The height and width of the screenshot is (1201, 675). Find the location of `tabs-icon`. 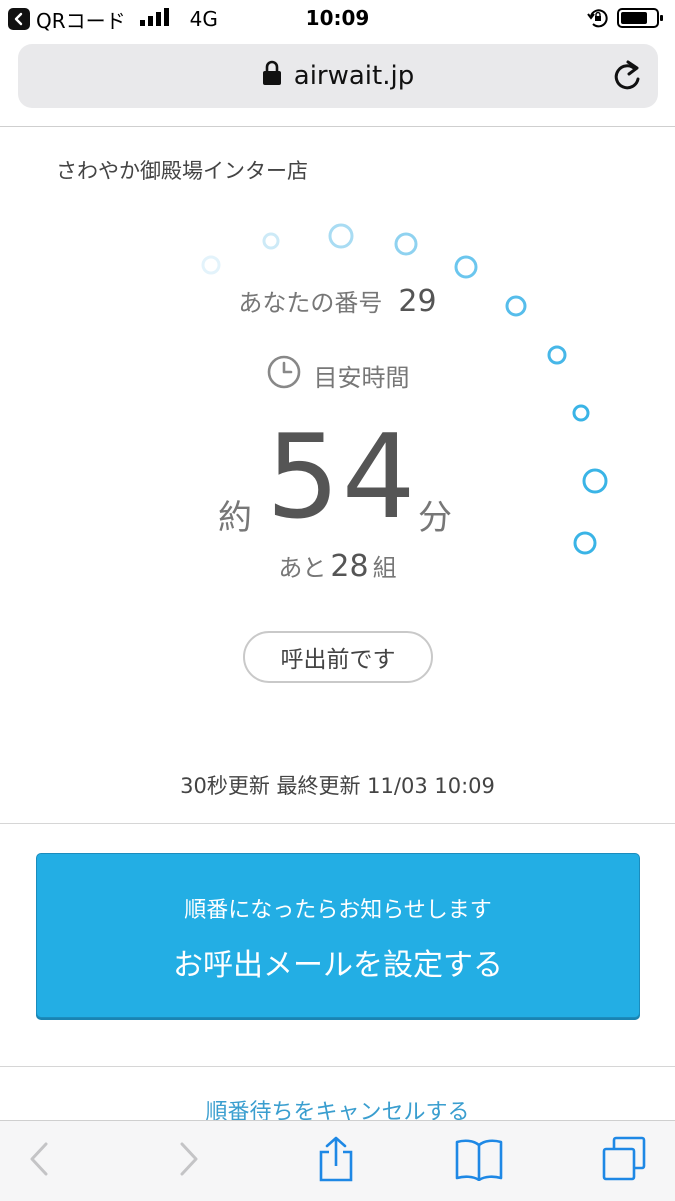

tabs-icon is located at coordinates (624, 1161).